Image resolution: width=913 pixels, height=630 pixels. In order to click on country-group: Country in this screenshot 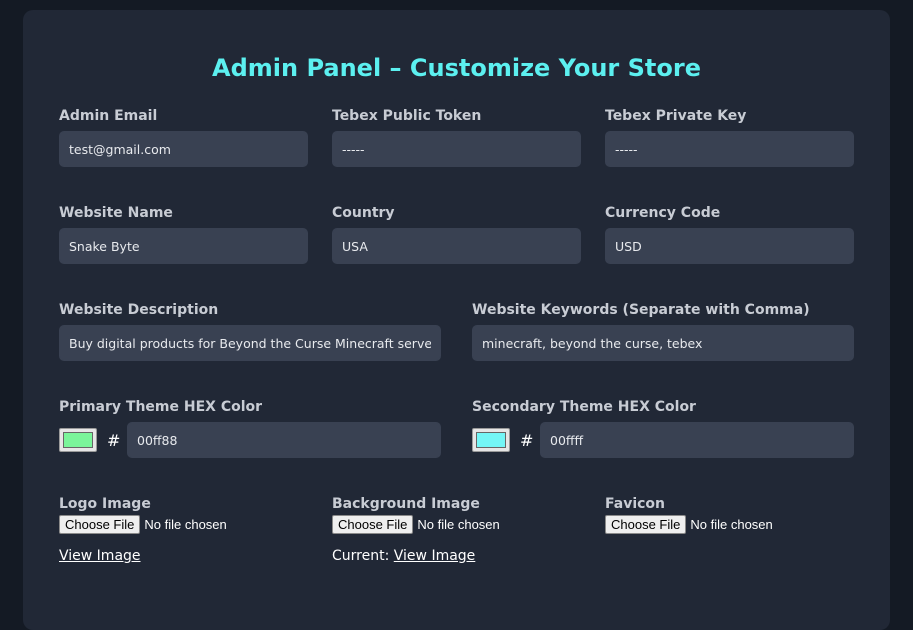, I will do `click(456, 234)`.